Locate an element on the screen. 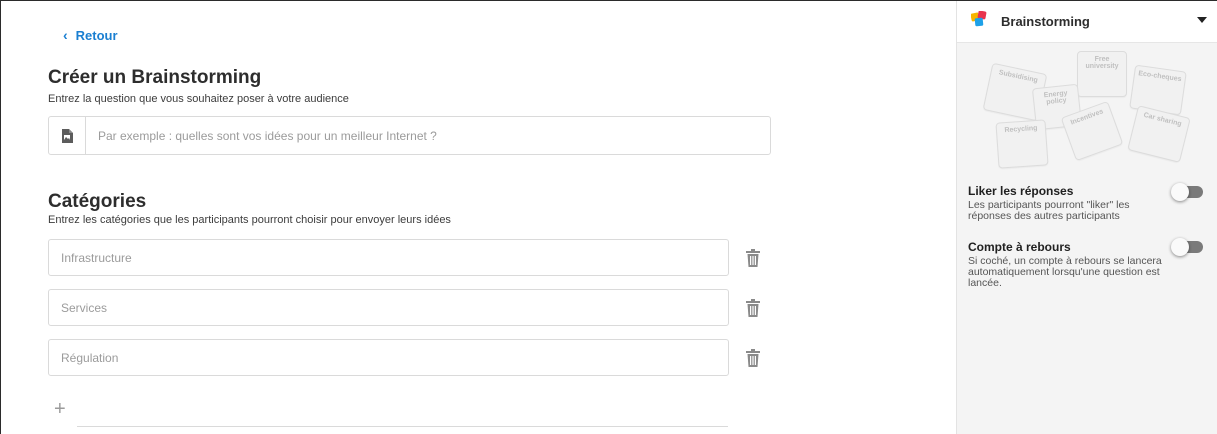 This screenshot has height=434, width=1217. app-logo-icon is located at coordinates (979, 21).